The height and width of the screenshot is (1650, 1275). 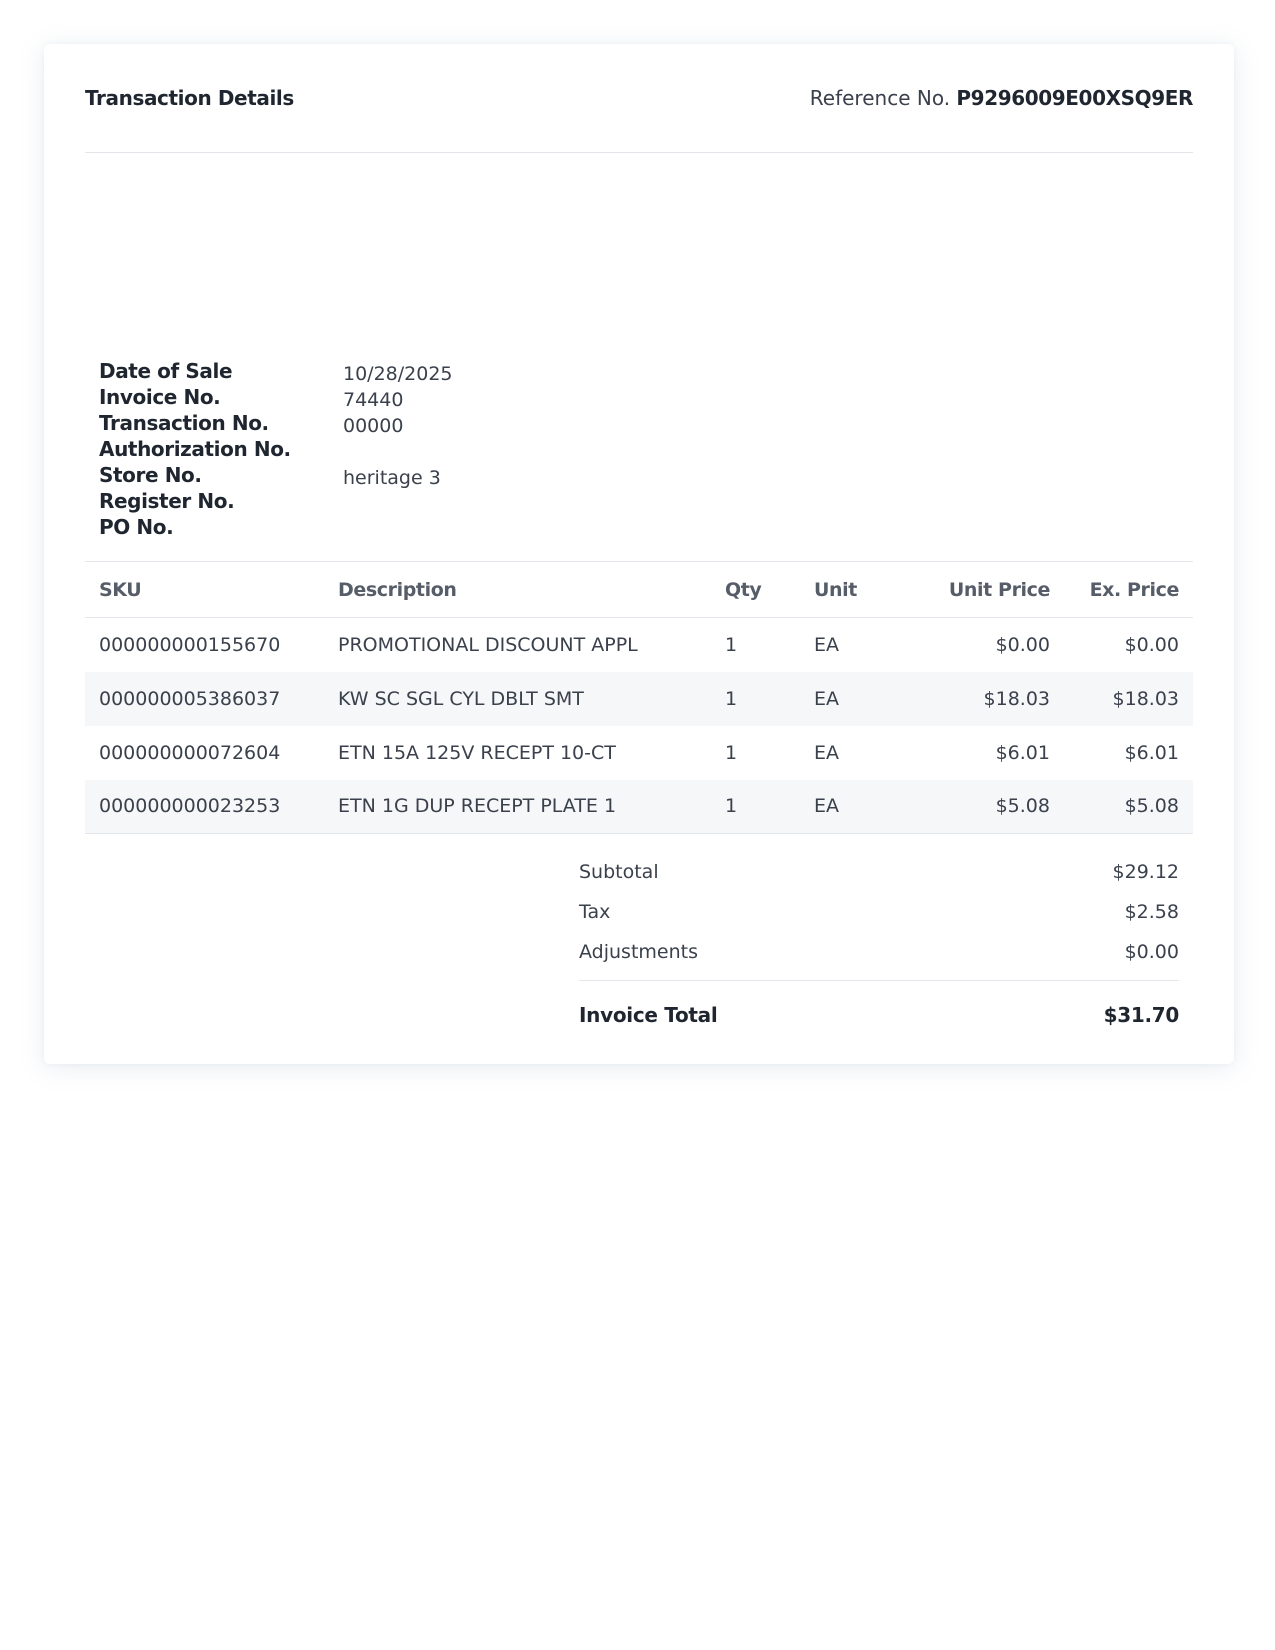 I want to click on adjustments-row: Adjustments $0.00, so click(x=879, y=951).